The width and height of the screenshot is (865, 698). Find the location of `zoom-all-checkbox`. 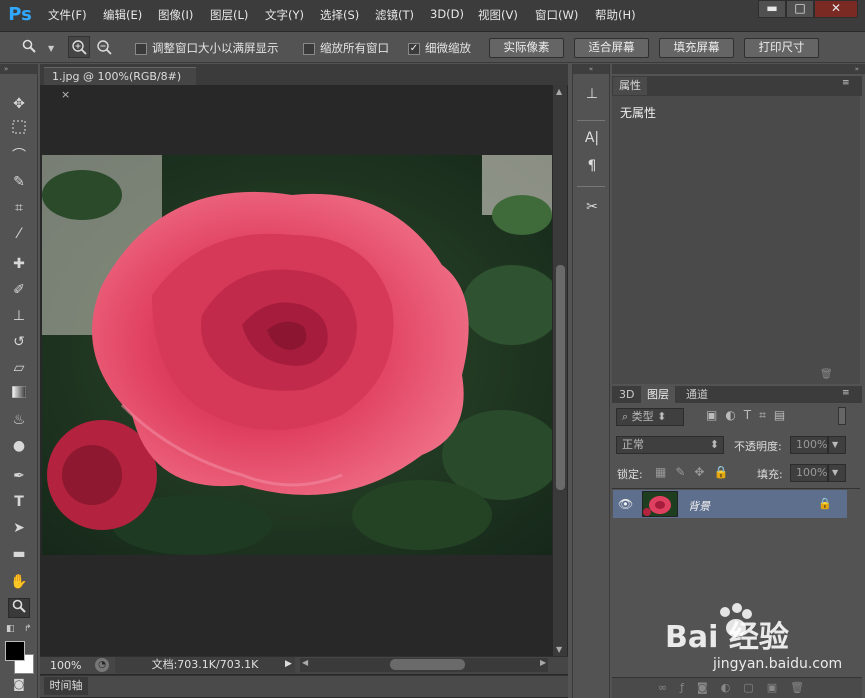

zoom-all-checkbox is located at coordinates (309, 48).